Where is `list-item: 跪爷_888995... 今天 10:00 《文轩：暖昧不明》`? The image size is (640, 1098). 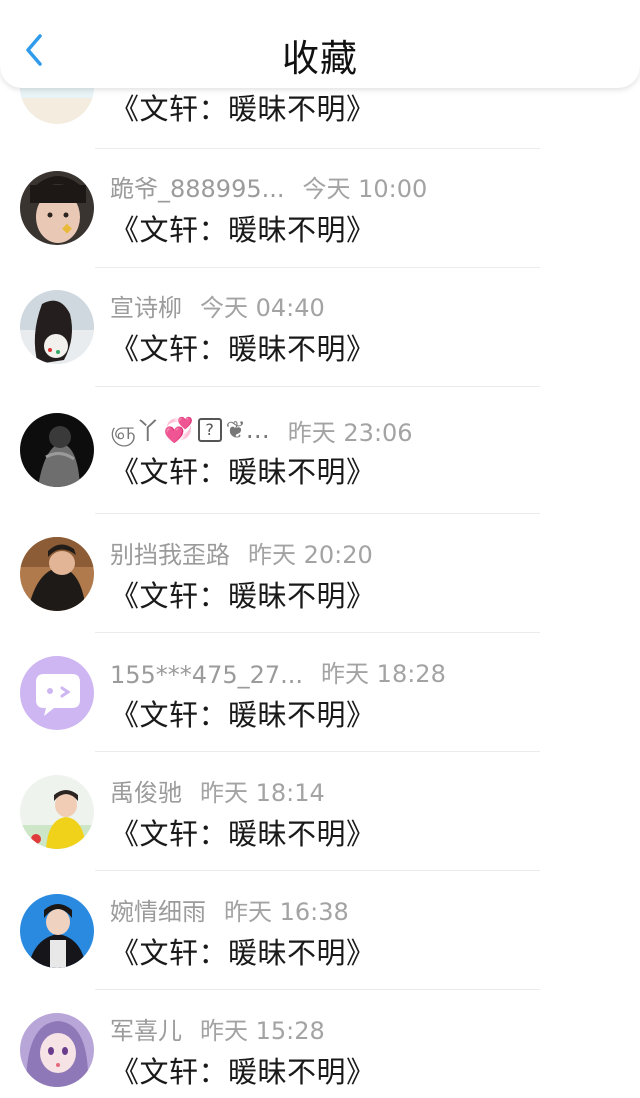 list-item: 跪爷_888995... 今天 10:00 《文轩：暖昧不明》 is located at coordinates (320, 230).